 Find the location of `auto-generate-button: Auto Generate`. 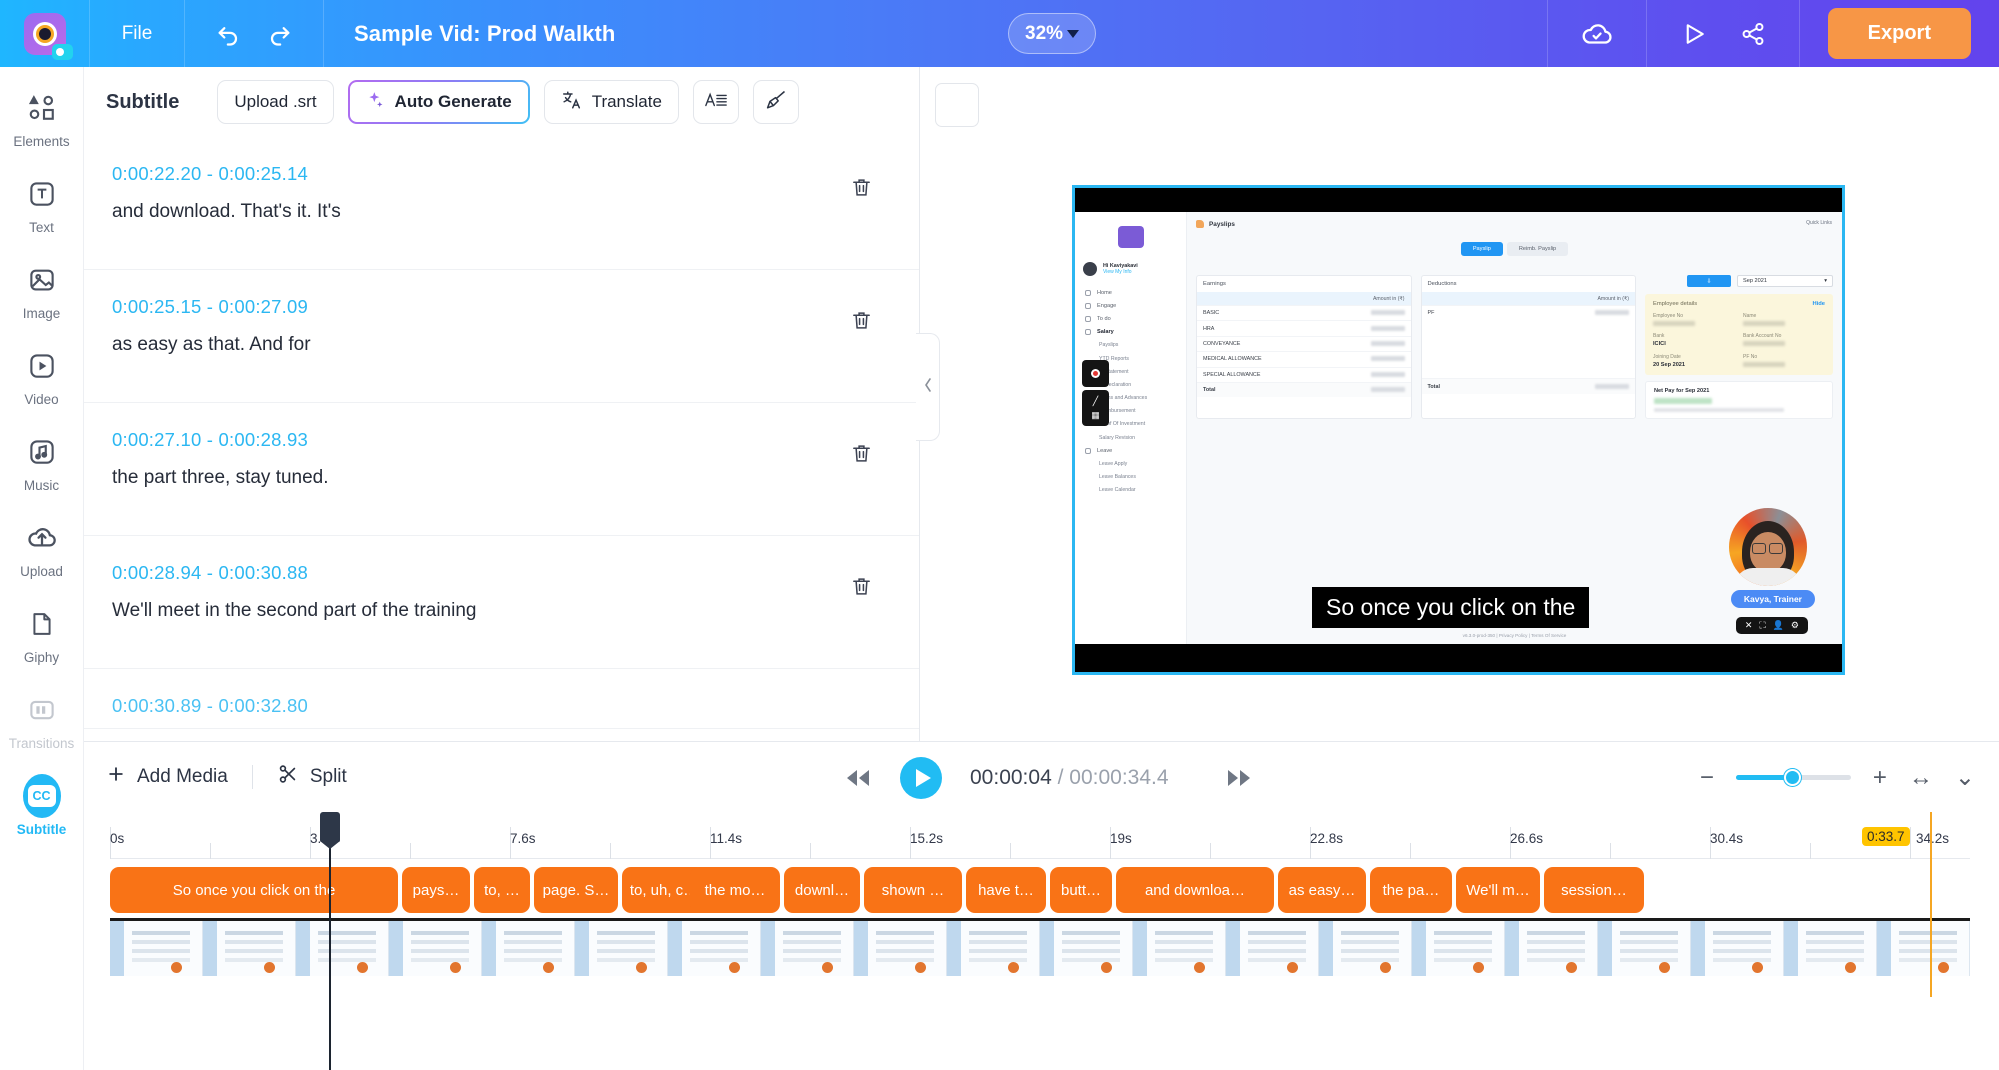

auto-generate-button: Auto Generate is located at coordinates (439, 102).